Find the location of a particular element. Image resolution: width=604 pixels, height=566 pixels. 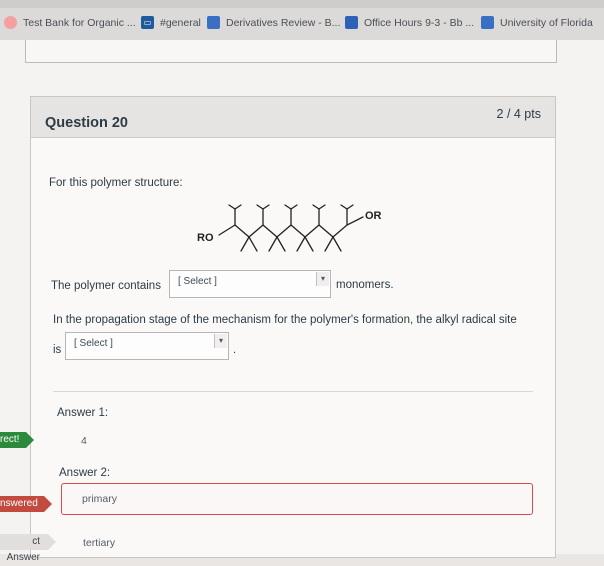

left-group-label: RO is located at coordinates (205, 238).